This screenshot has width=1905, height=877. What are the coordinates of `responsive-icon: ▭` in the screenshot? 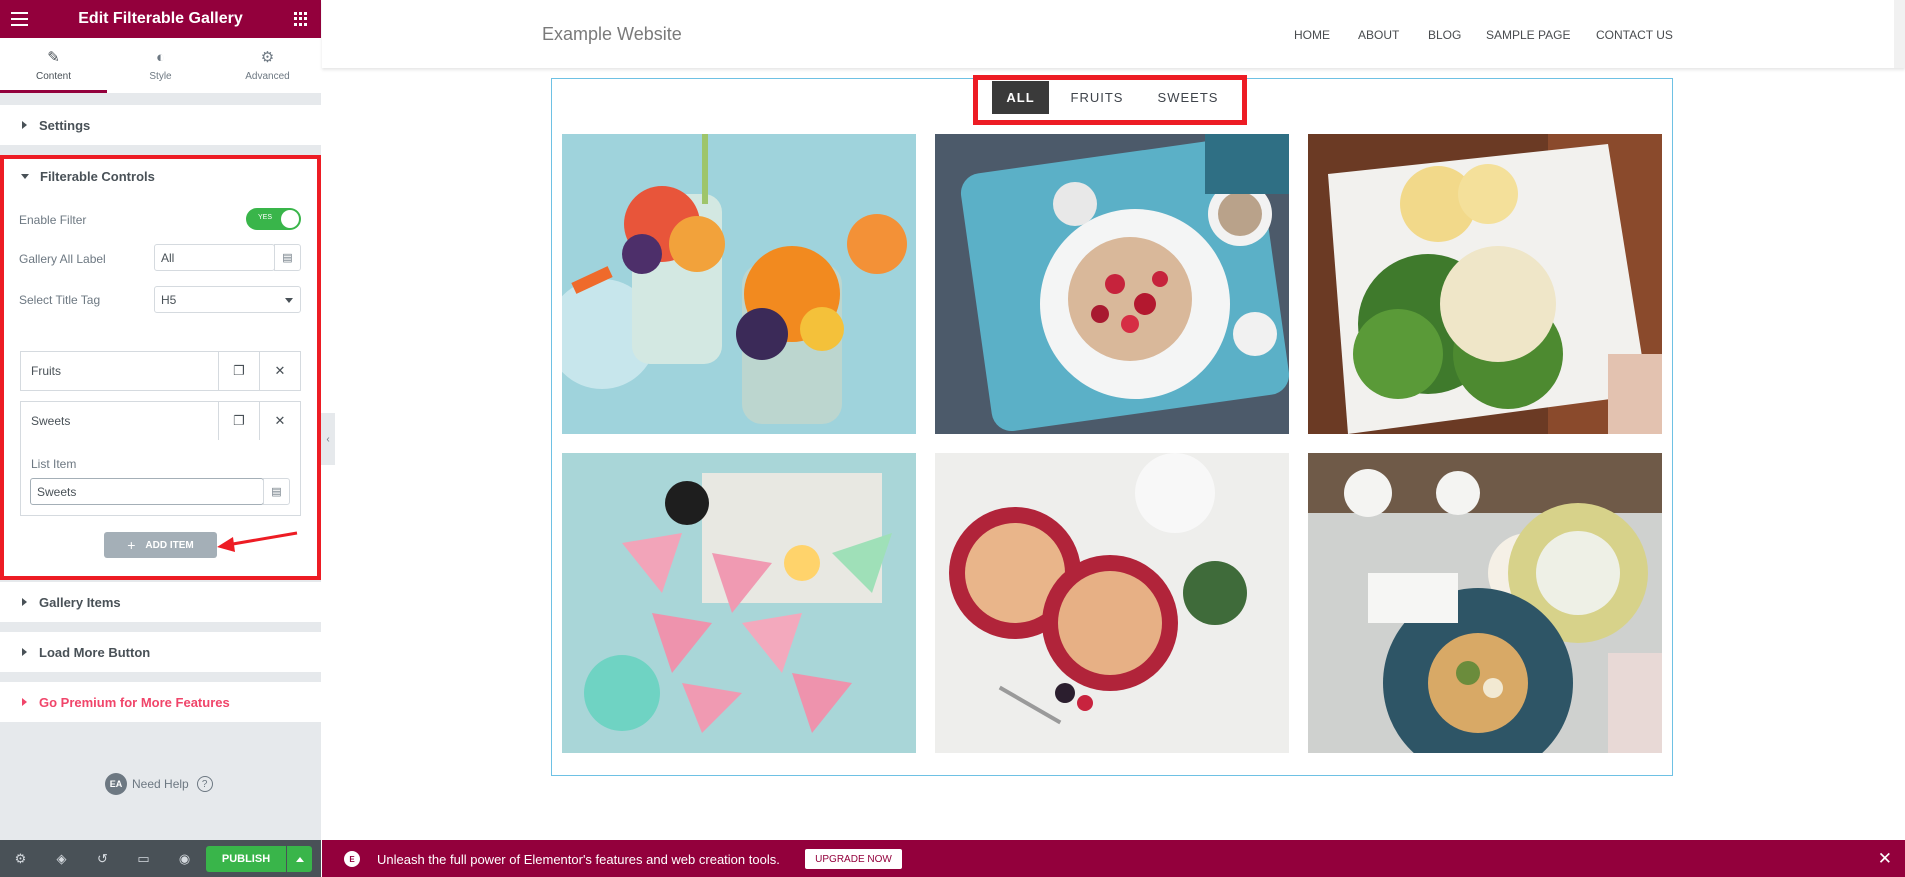 It's located at (143, 859).